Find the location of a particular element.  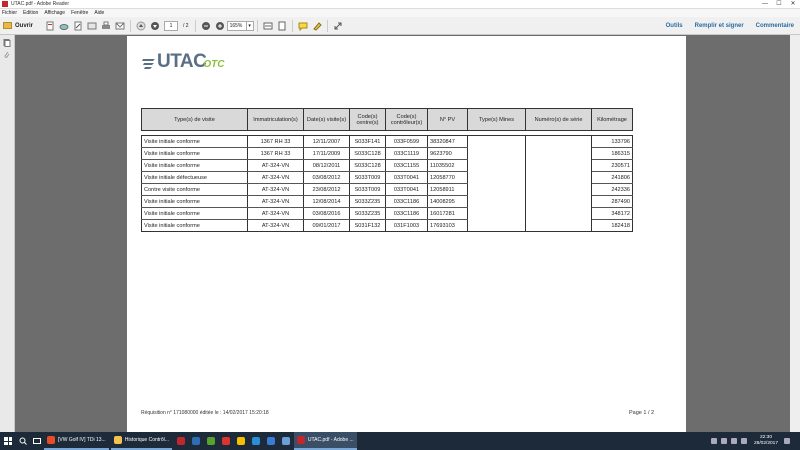

cell-km: 348172 is located at coordinates (612, 213).